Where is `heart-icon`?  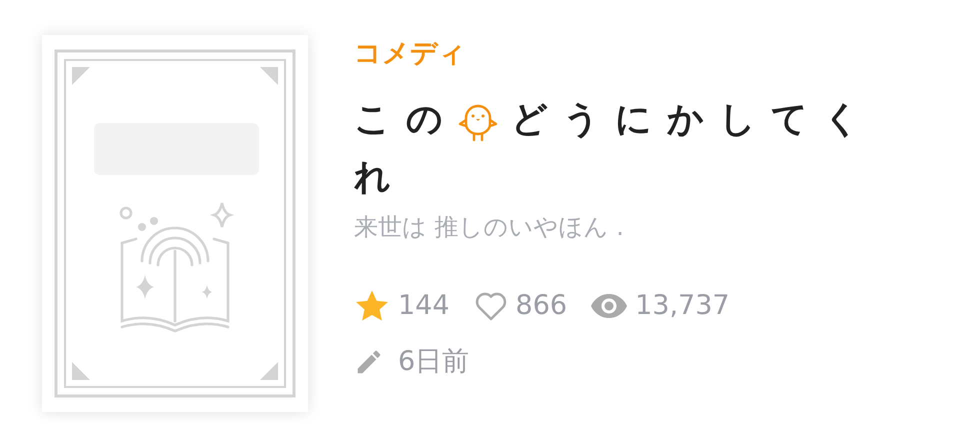 heart-icon is located at coordinates (491, 306).